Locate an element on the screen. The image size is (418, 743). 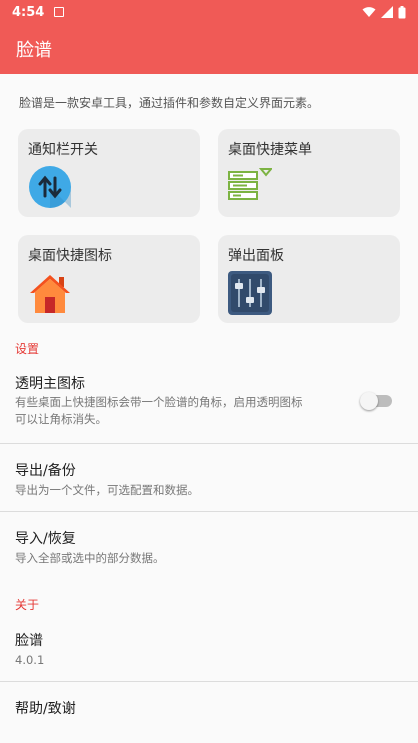
app-version: 4.0.1 is located at coordinates (30, 660).